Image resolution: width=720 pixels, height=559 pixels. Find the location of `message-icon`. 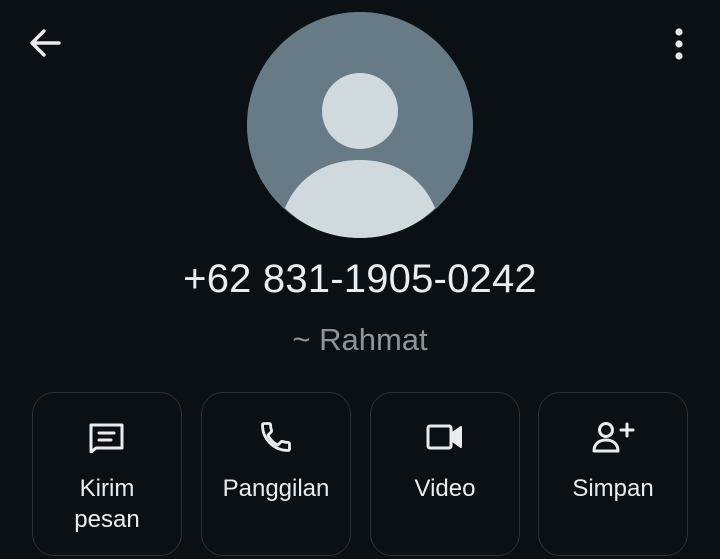

message-icon is located at coordinates (106, 438).